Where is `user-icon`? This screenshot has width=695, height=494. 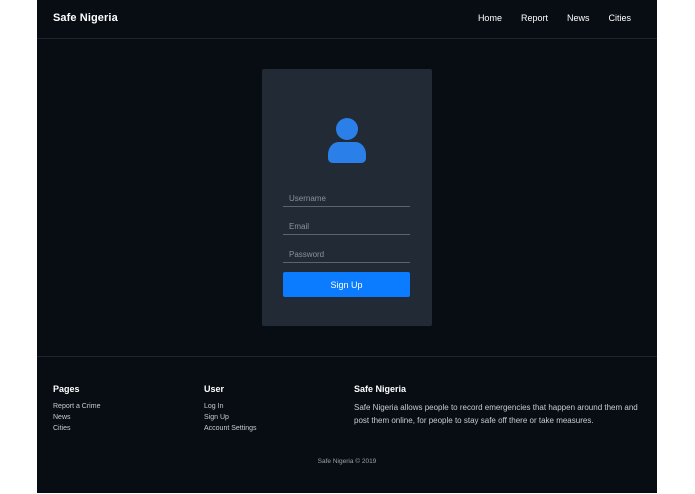 user-icon is located at coordinates (347, 140).